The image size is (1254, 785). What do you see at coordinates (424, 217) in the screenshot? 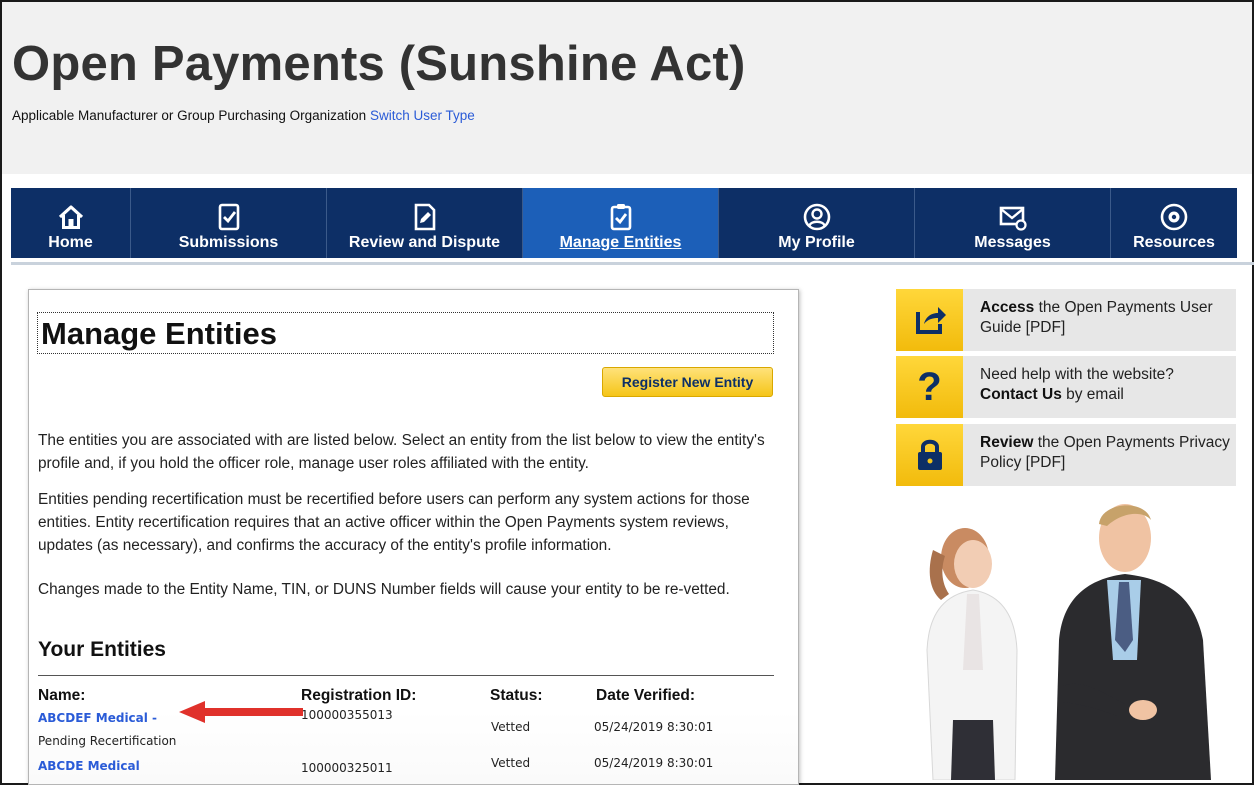
I see `document-edit-icon` at bounding box center [424, 217].